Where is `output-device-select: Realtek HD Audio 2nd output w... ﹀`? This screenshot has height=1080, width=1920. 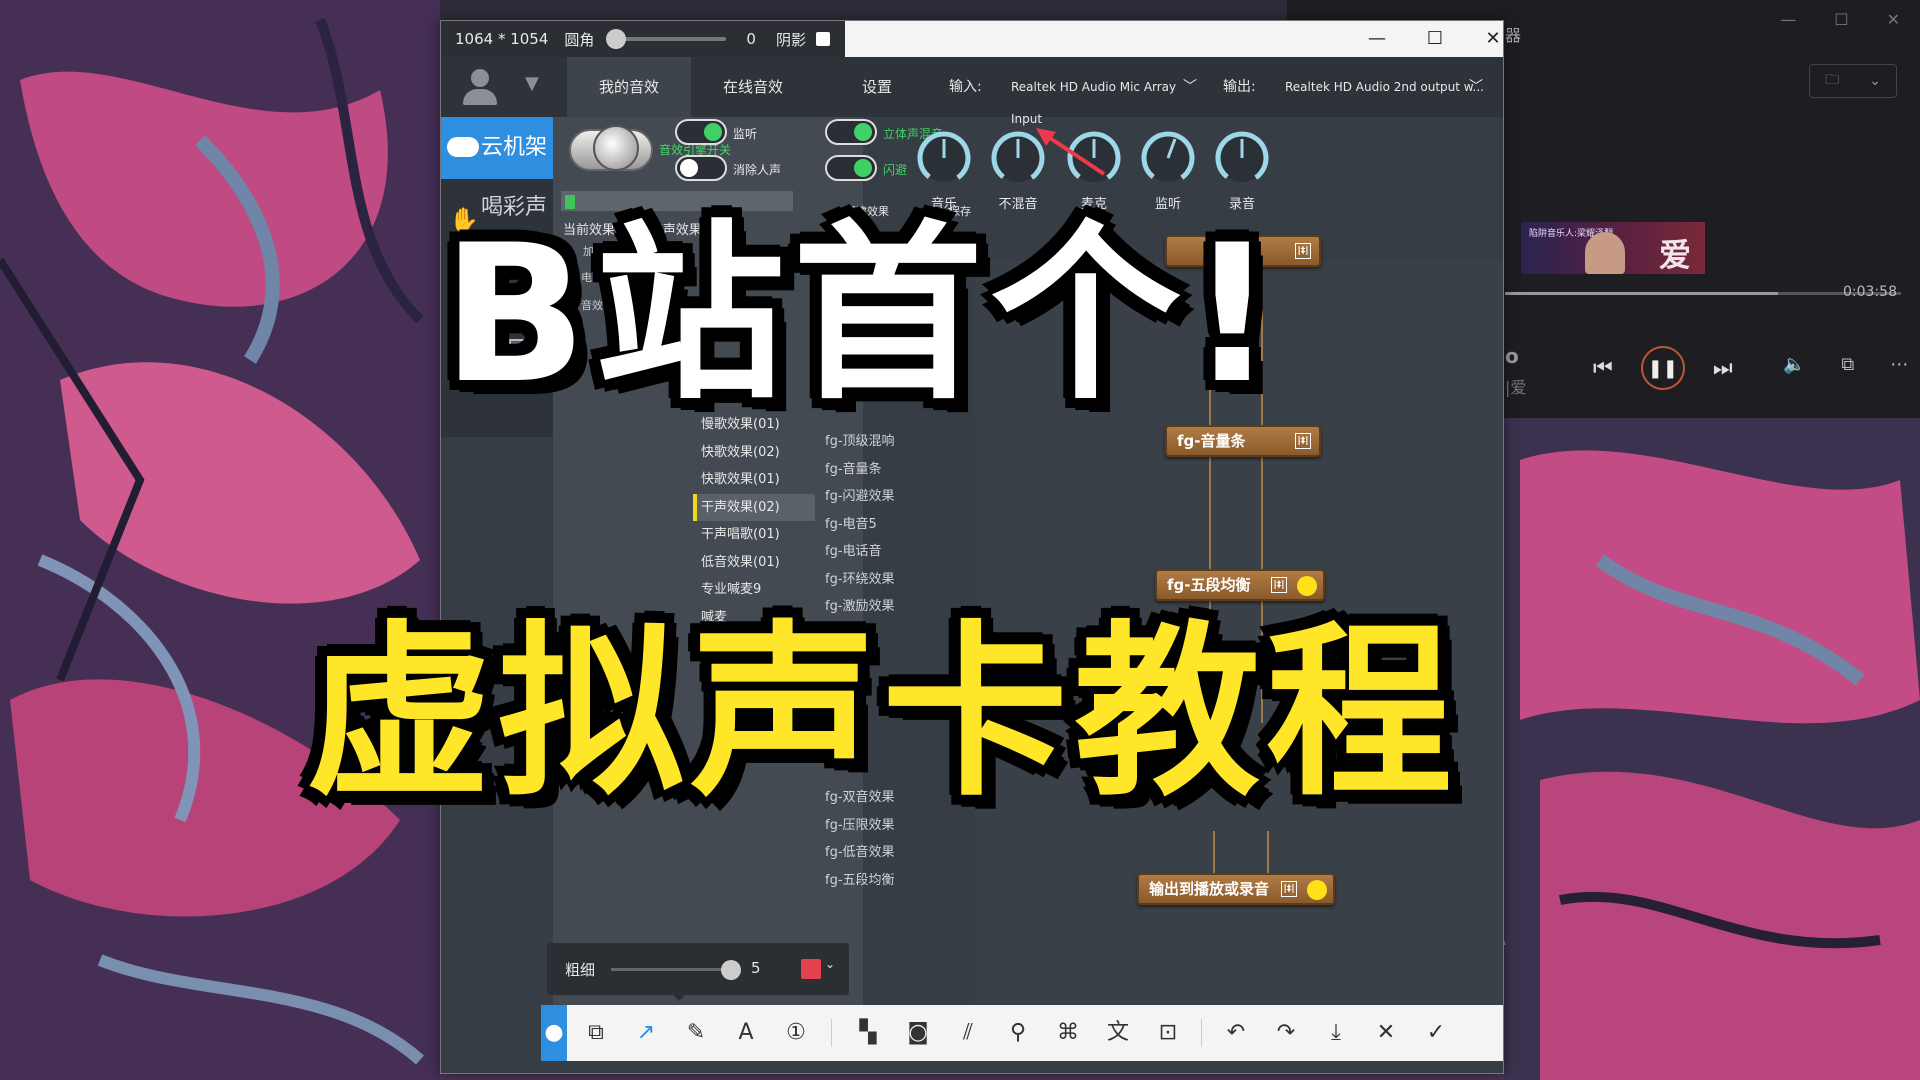
output-device-select: Realtek HD Audio 2nd output w... ﹀ is located at coordinates (1383, 87).